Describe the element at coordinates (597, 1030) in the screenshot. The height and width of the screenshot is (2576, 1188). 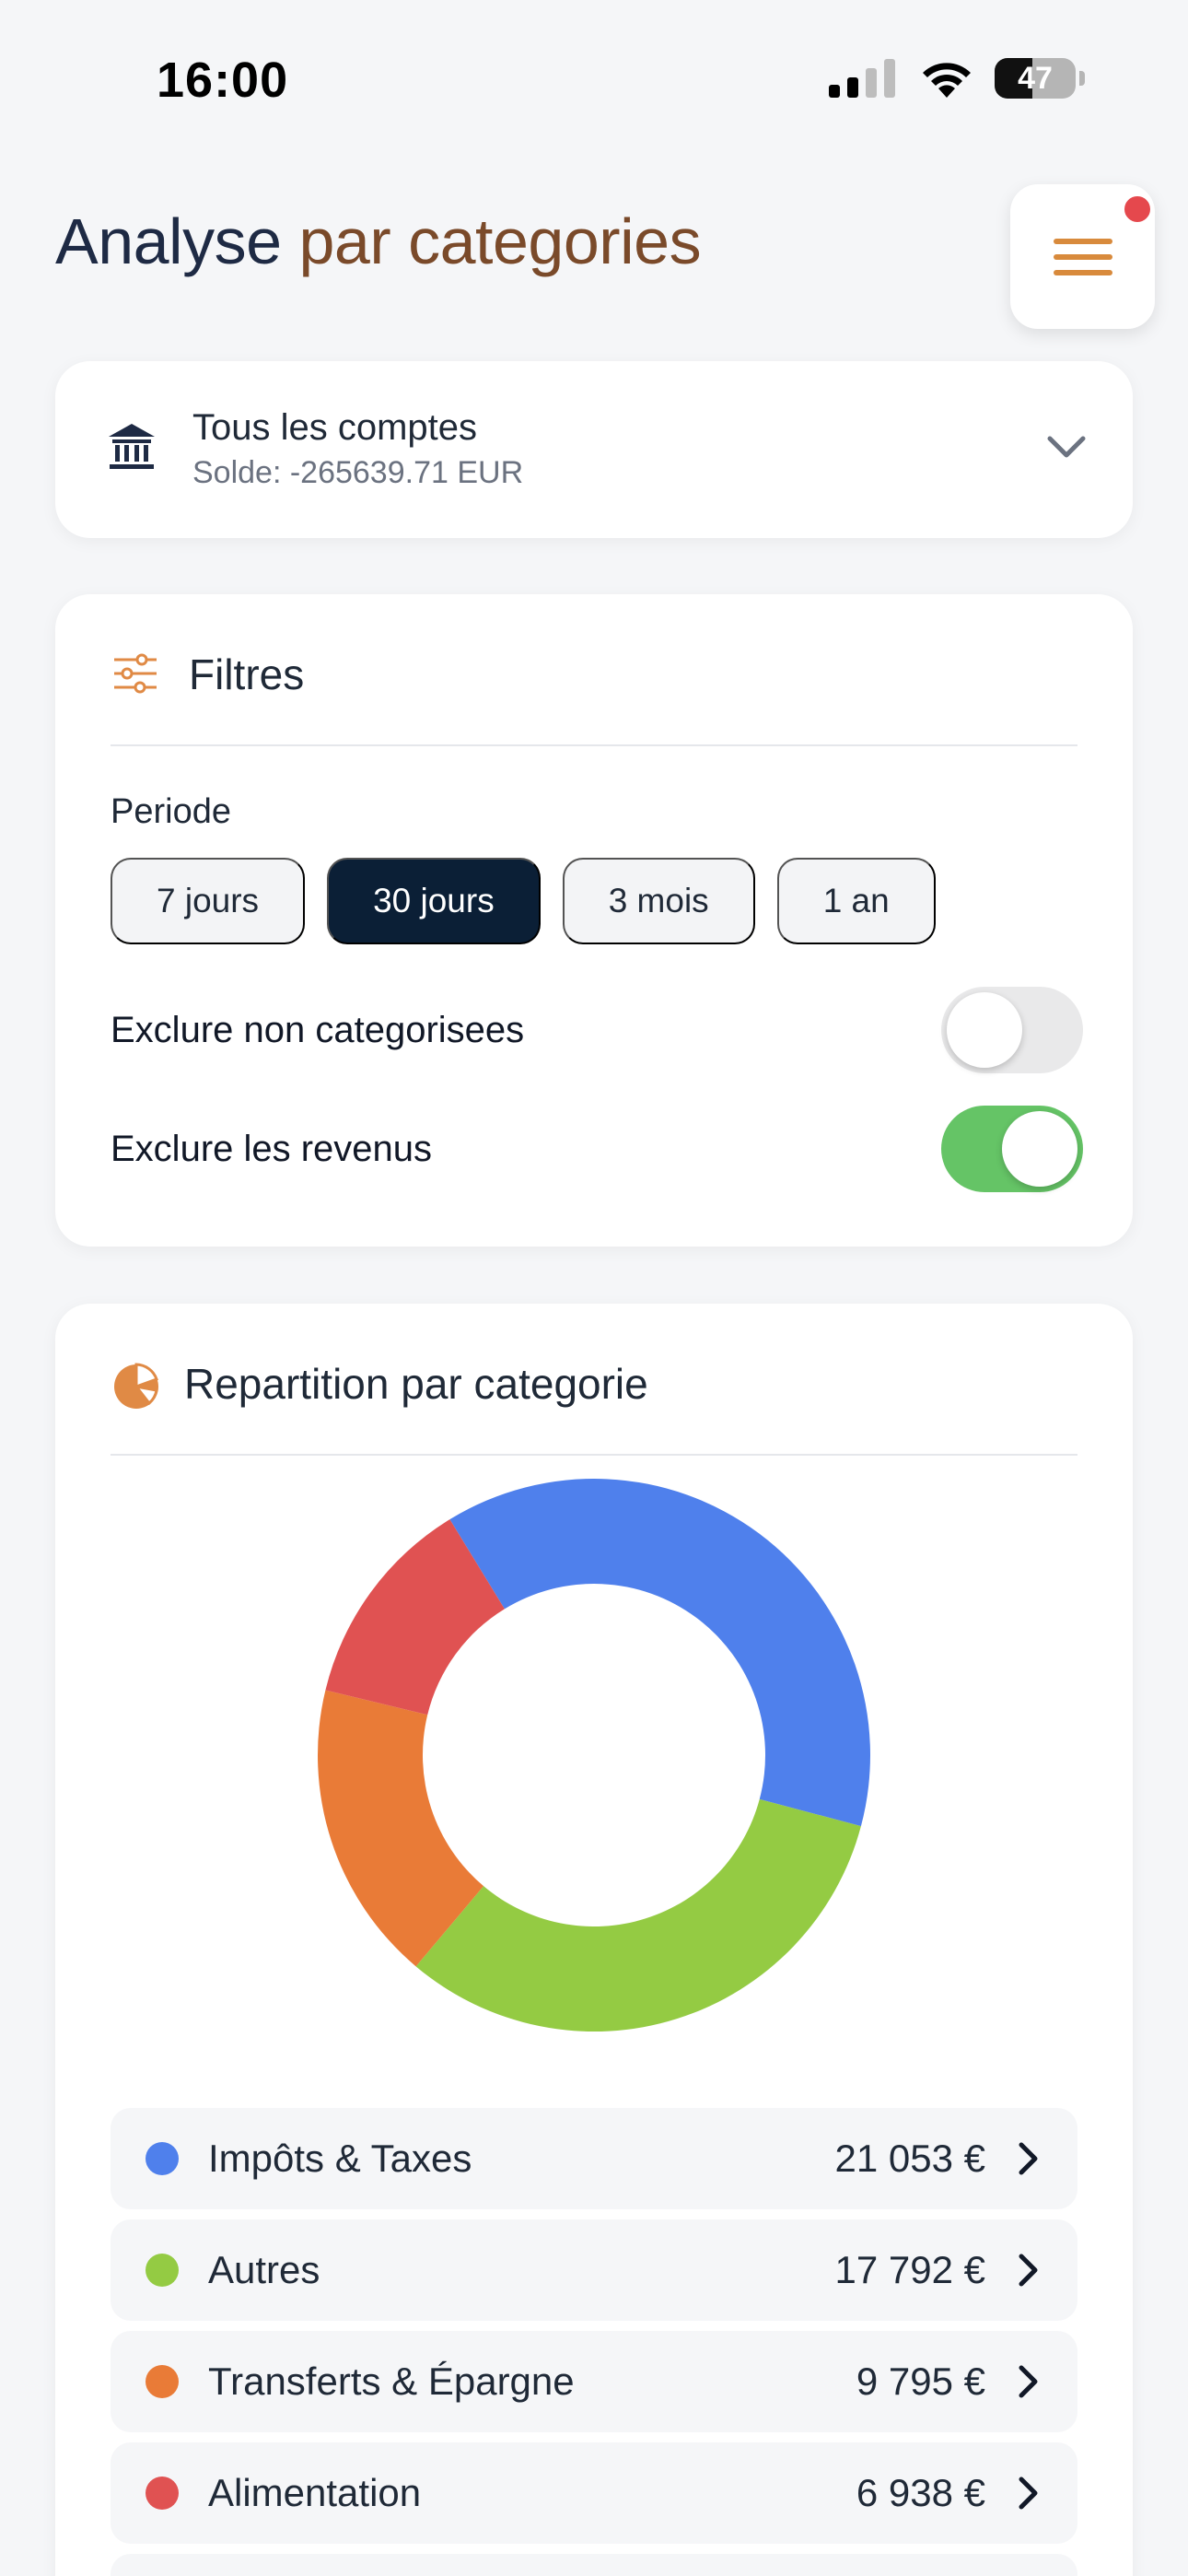
I see `exclude-uncategorized-row: Exclure non categorisees` at that location.